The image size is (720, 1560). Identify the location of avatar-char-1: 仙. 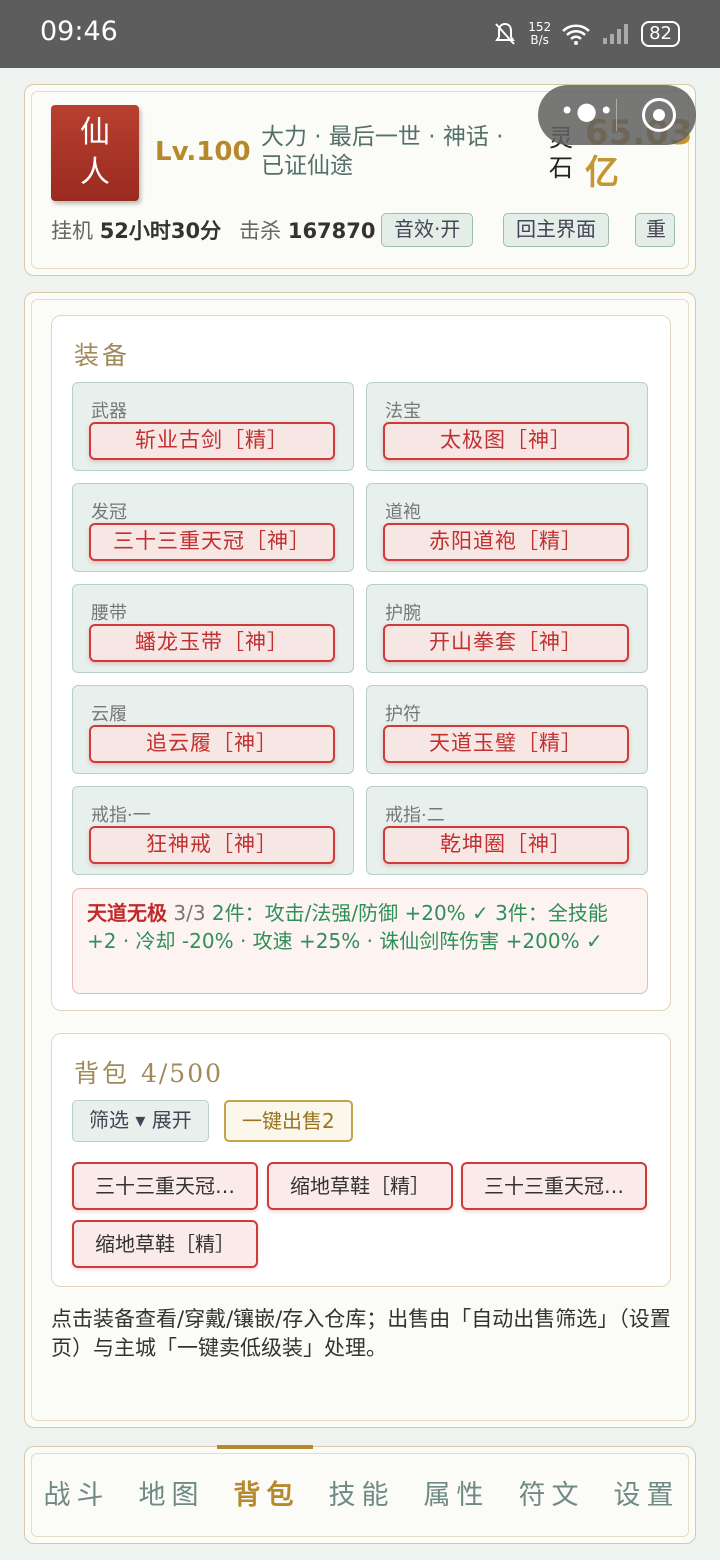
(95, 132).